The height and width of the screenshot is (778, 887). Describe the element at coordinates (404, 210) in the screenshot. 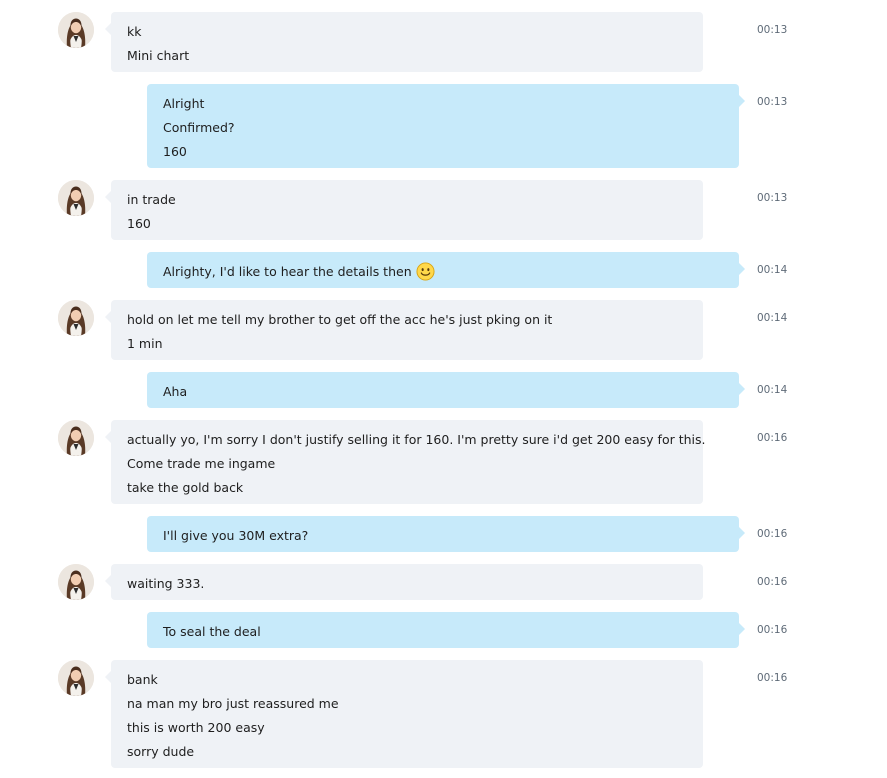

I see `message-bubble: in trade 160` at that location.